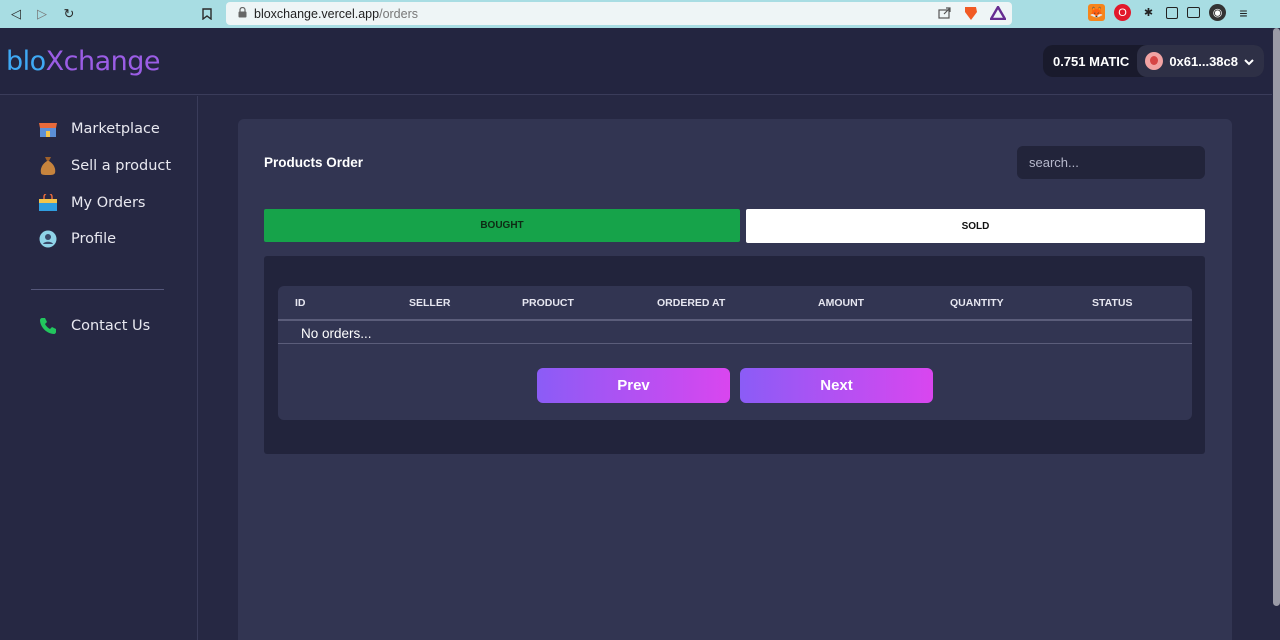 The height and width of the screenshot is (640, 1280). I want to click on column-header-id: ID, so click(300, 303).